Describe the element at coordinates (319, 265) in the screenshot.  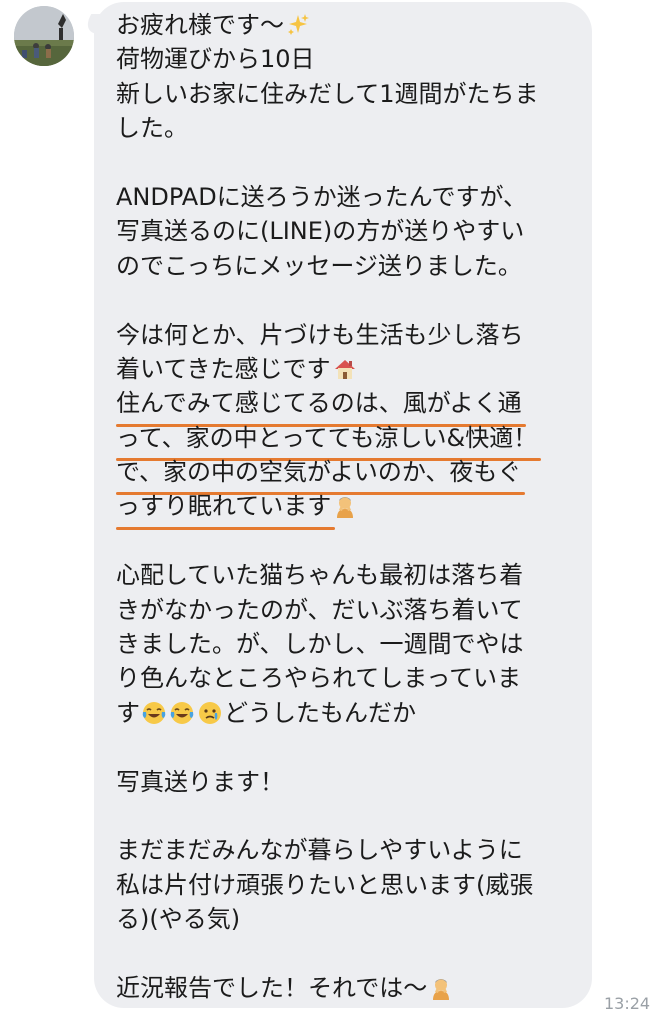
I see `message-line: のでこっちにメッセージ送りました。` at that location.